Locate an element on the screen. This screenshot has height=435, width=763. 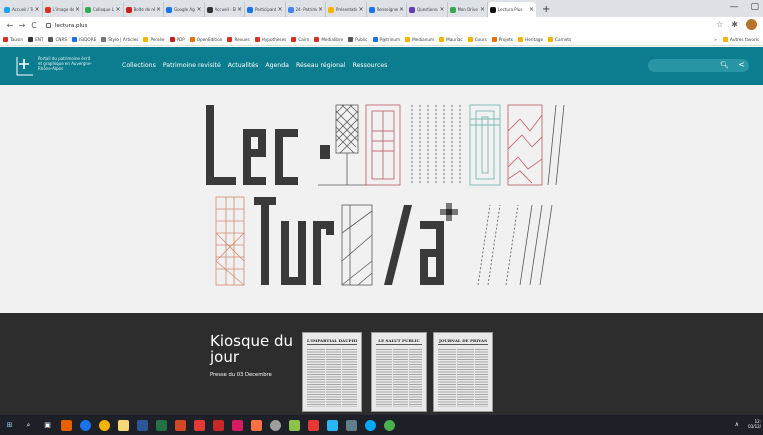
extensions-icon: ✱ is located at coordinates (734, 24).